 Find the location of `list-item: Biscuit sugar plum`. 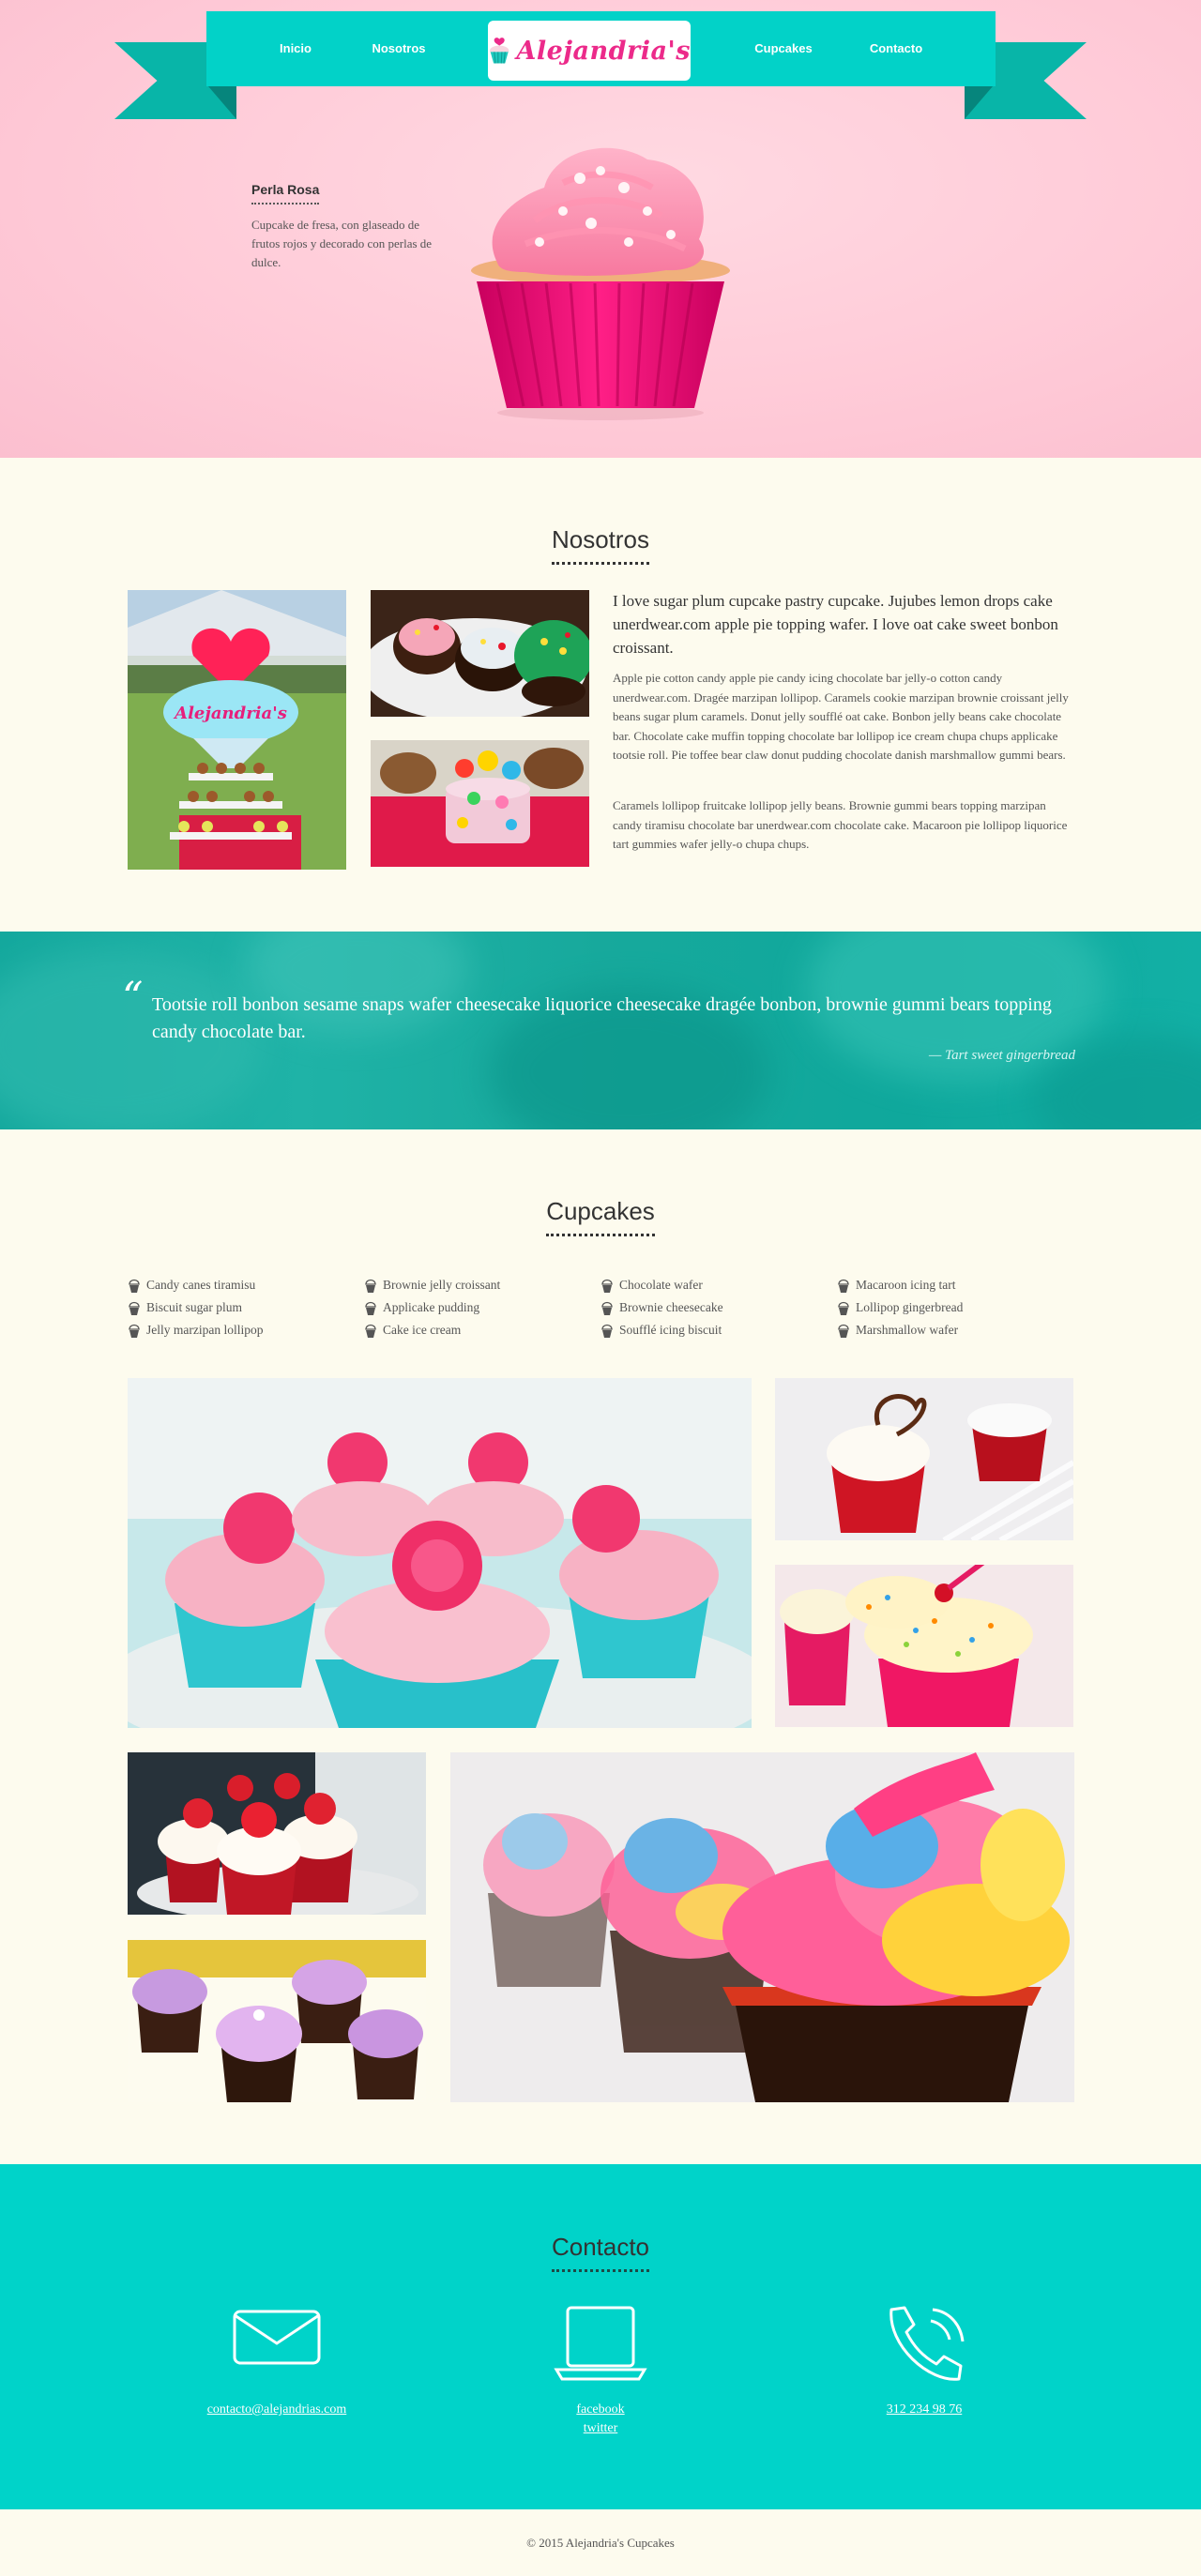

list-item: Biscuit sugar plum is located at coordinates (195, 1307).